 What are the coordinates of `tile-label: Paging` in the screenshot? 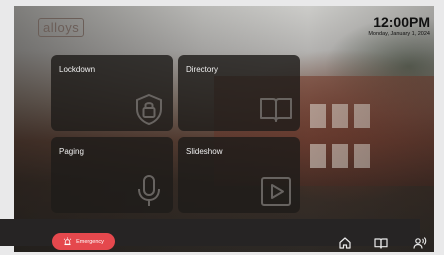 It's located at (71, 151).